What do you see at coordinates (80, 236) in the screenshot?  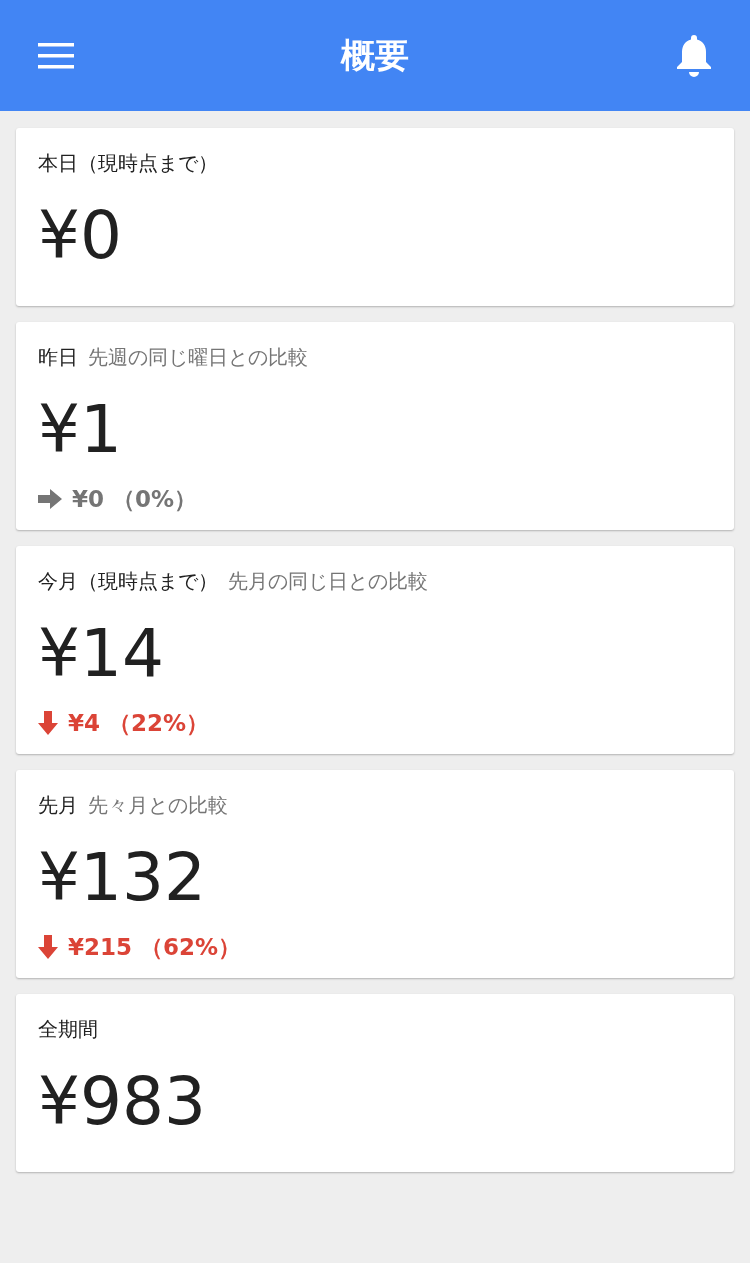 I see `amount: ¥0` at bounding box center [80, 236].